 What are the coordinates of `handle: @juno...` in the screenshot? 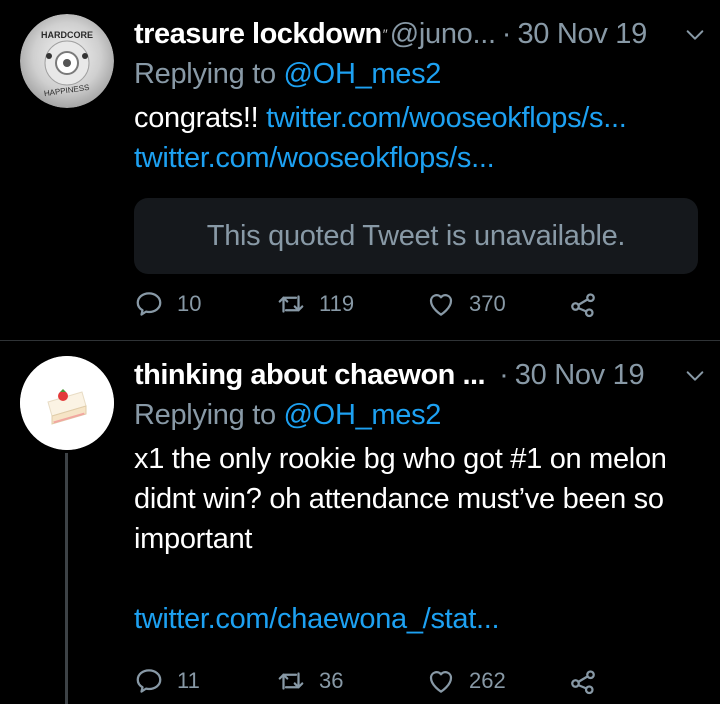 It's located at (443, 34).